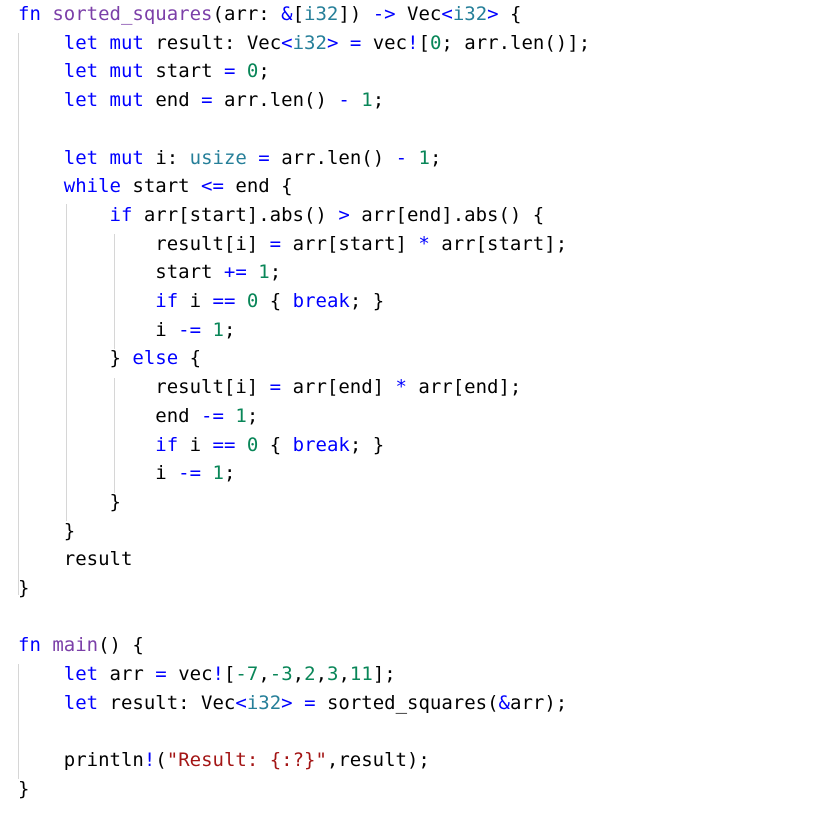 Image resolution: width=834 pixels, height=813 pixels. Describe the element at coordinates (75, 559) in the screenshot. I see `code-line: result` at that location.